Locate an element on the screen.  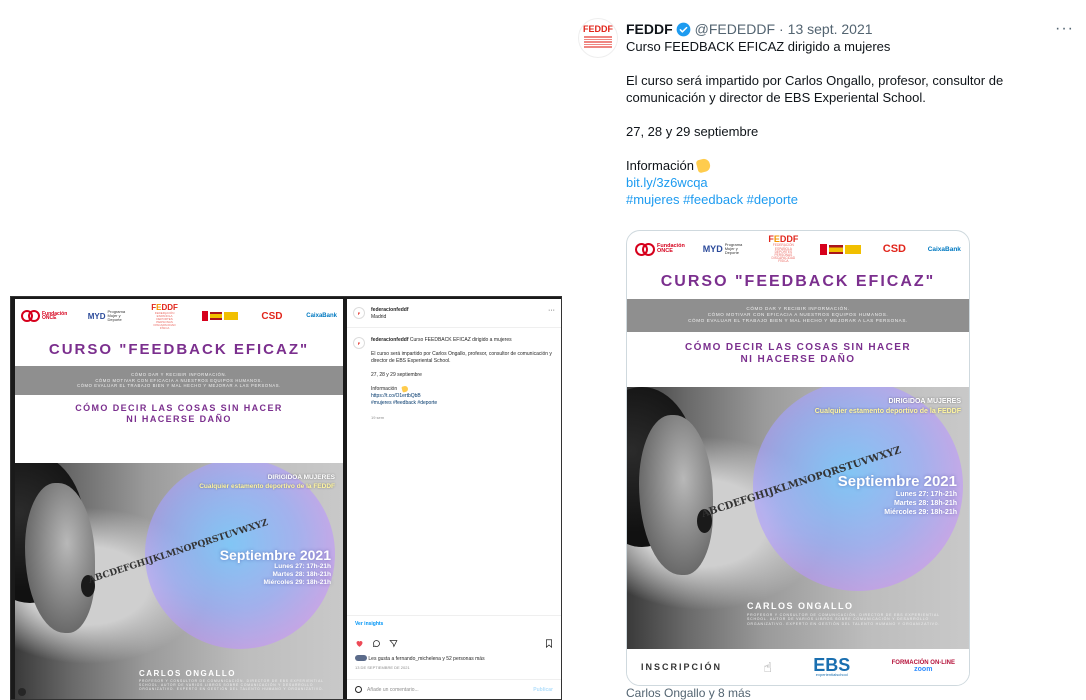
heart-icon is located at coordinates (359, 643).